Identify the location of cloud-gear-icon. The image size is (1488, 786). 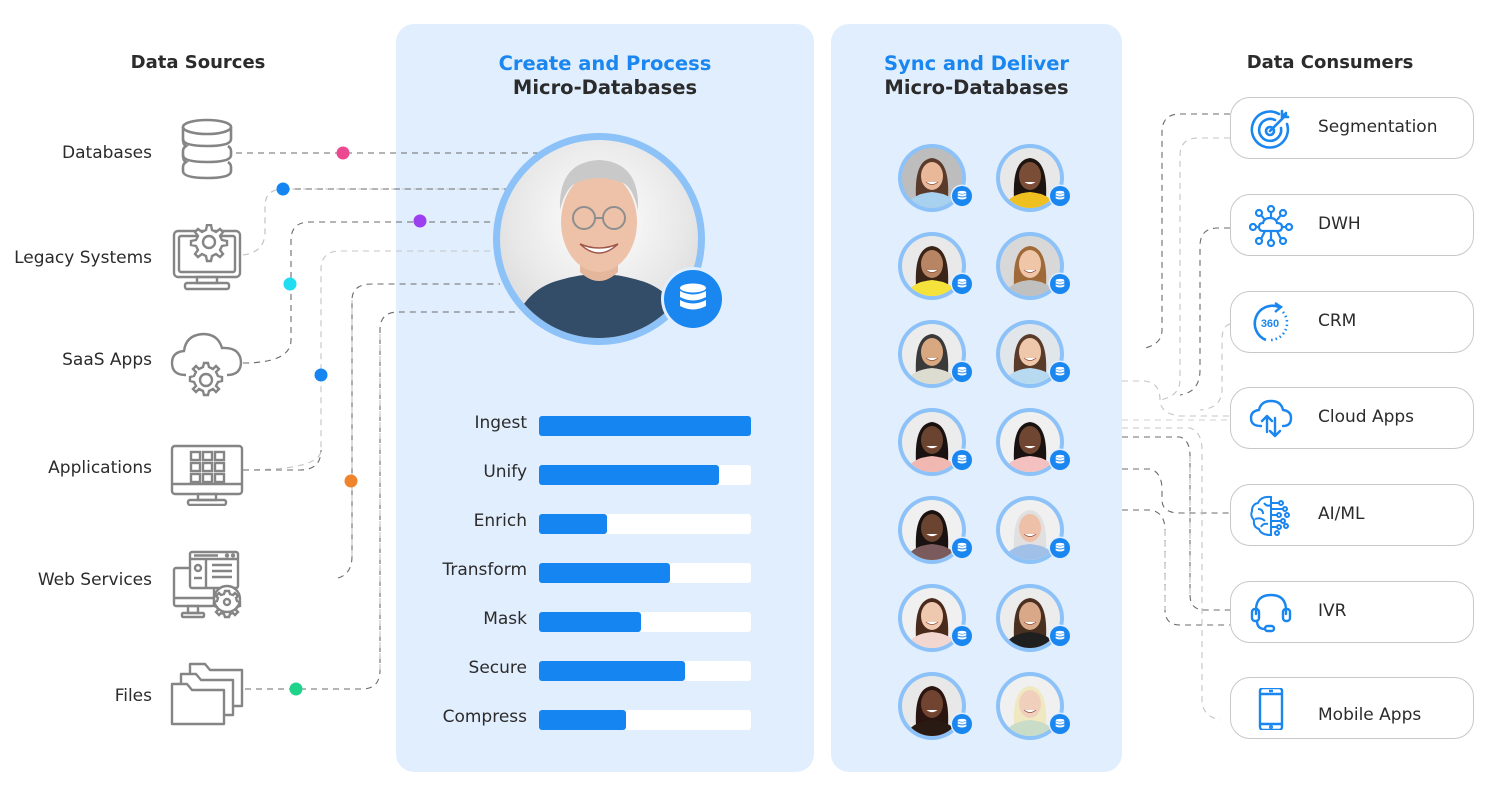
(206, 364).